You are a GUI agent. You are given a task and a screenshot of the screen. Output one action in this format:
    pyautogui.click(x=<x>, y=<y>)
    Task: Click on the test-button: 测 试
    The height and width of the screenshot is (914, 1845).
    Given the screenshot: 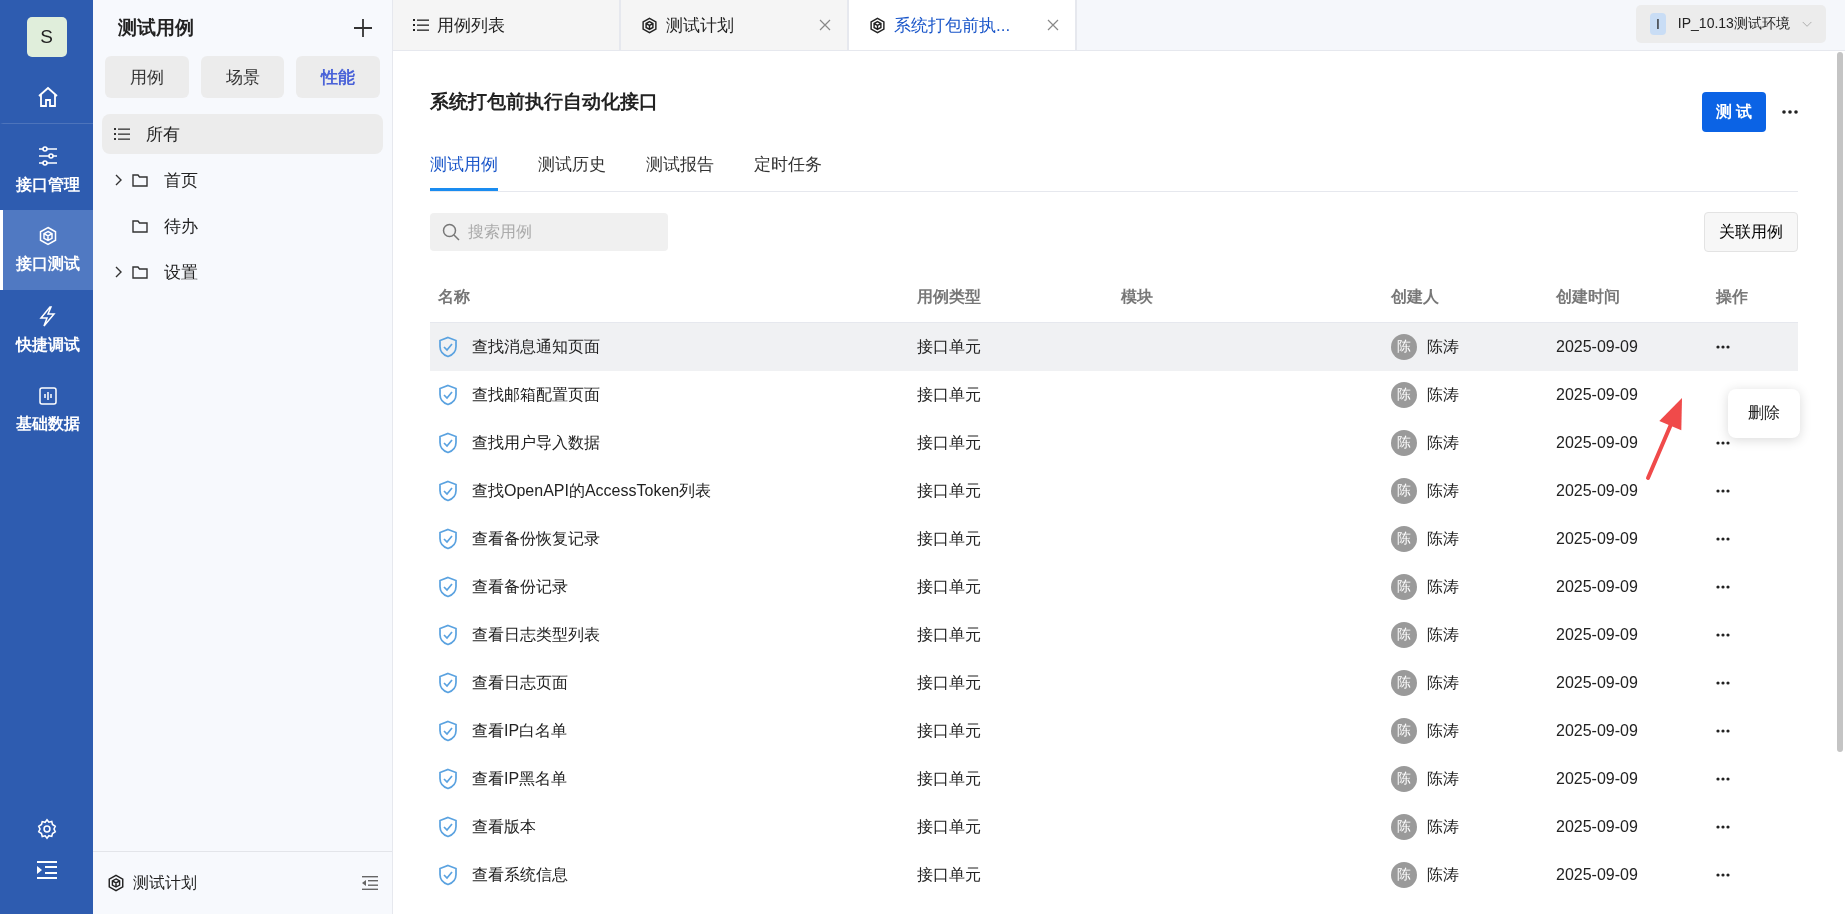 What is the action you would take?
    pyautogui.click(x=1734, y=112)
    